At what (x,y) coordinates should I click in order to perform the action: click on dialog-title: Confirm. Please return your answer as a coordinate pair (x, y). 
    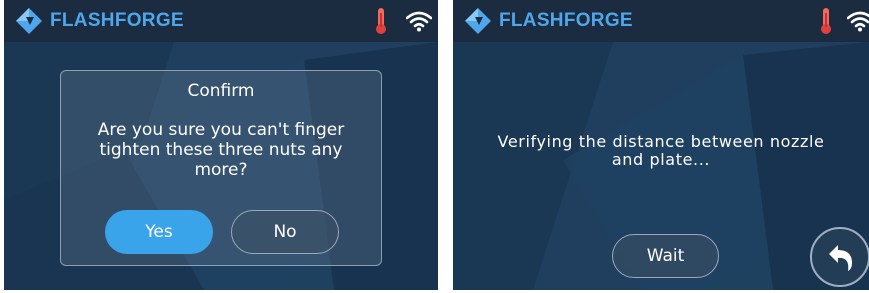
    Looking at the image, I should click on (221, 91).